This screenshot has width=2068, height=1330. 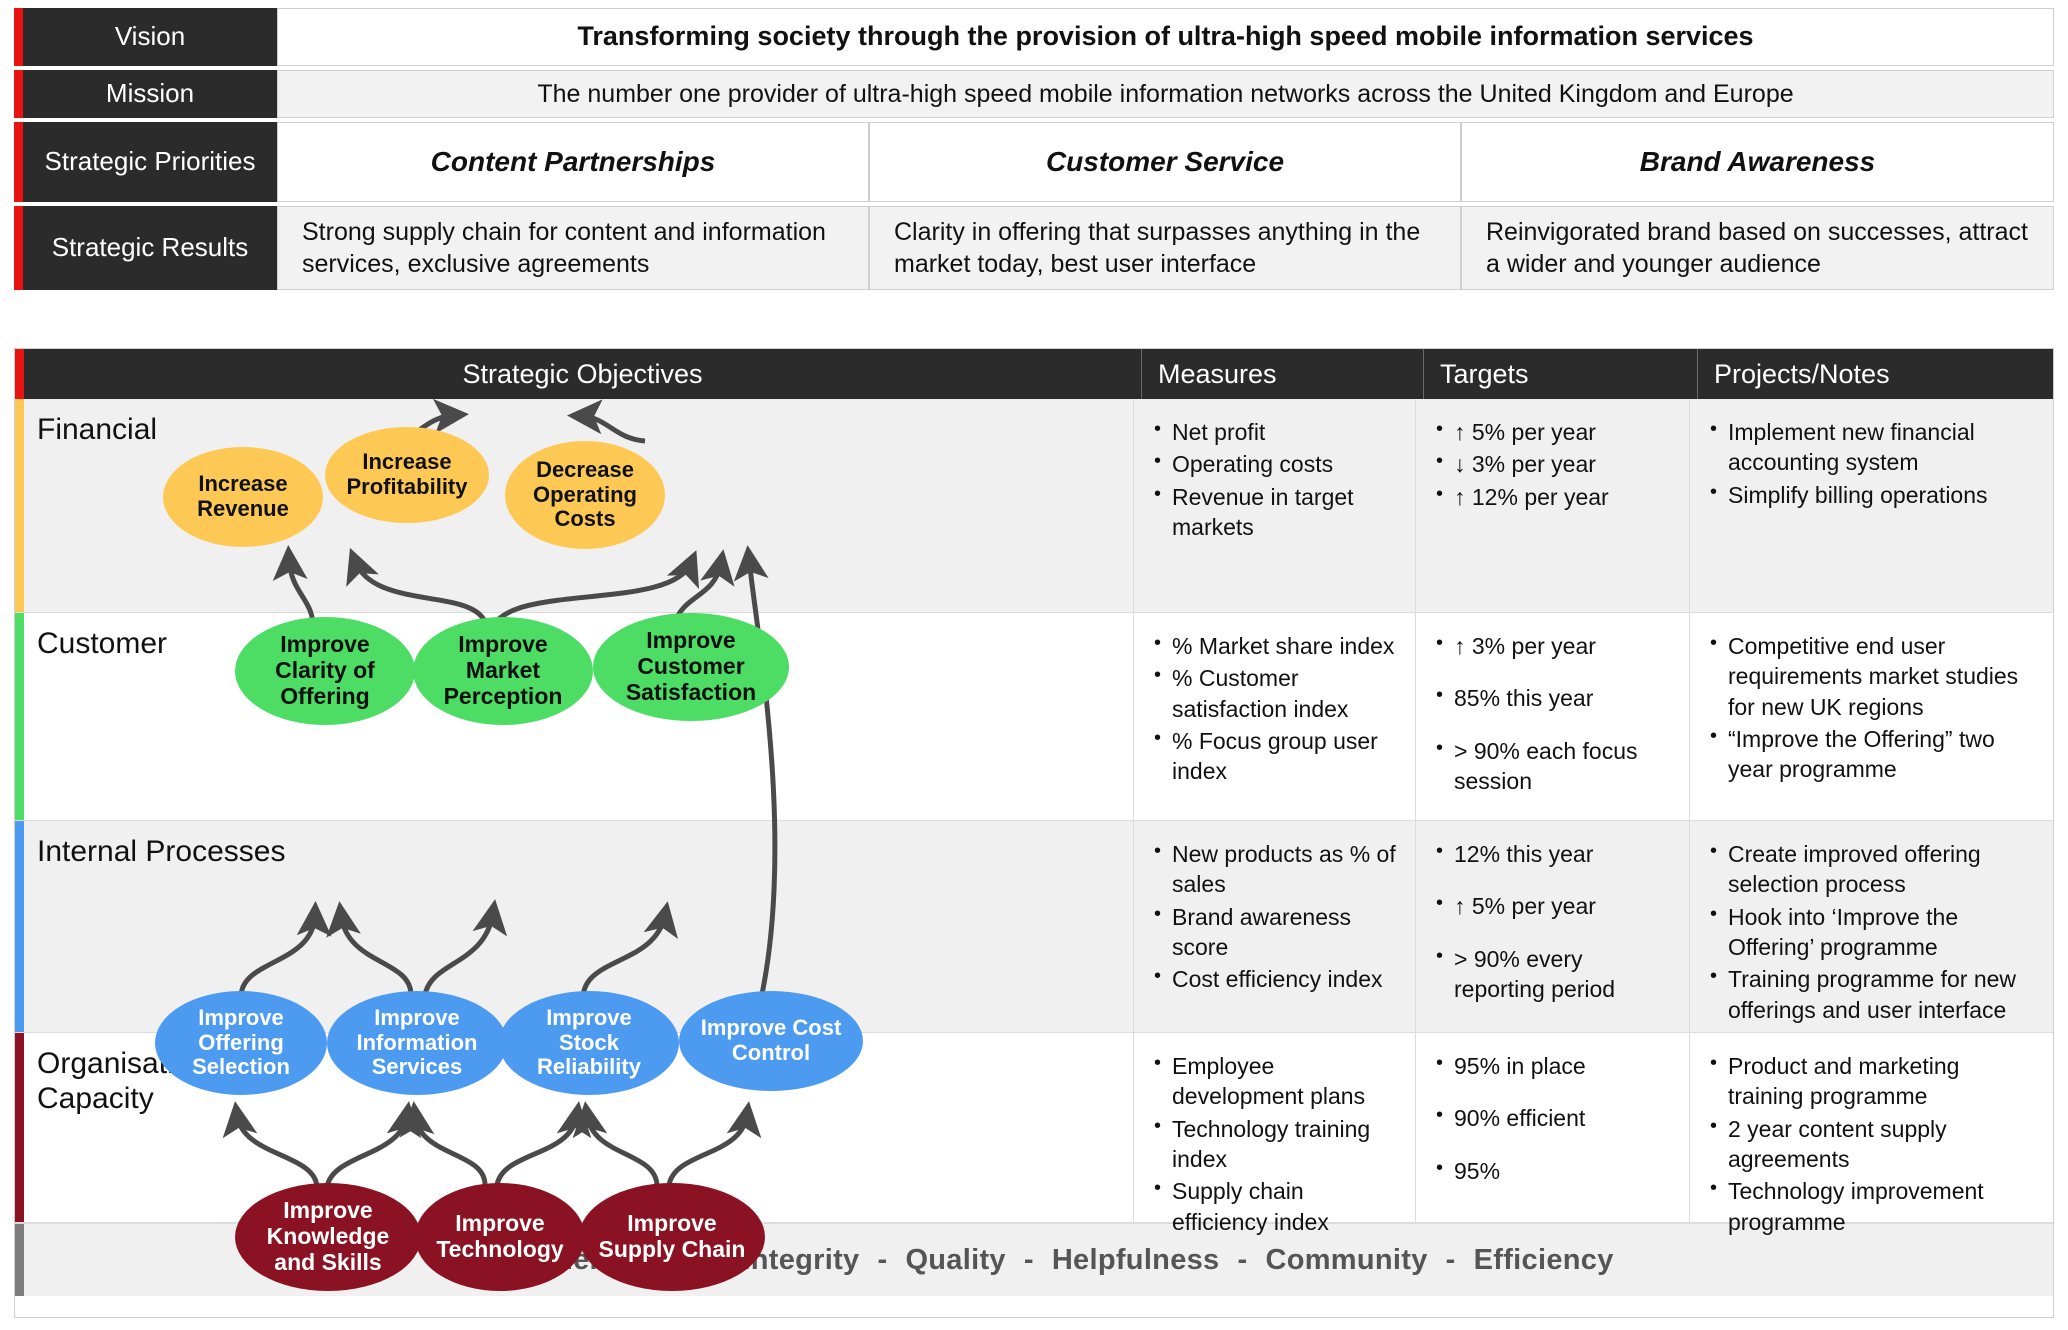 I want to click on strategic-priorities-label-text: Strategic Priorities, so click(x=150, y=161).